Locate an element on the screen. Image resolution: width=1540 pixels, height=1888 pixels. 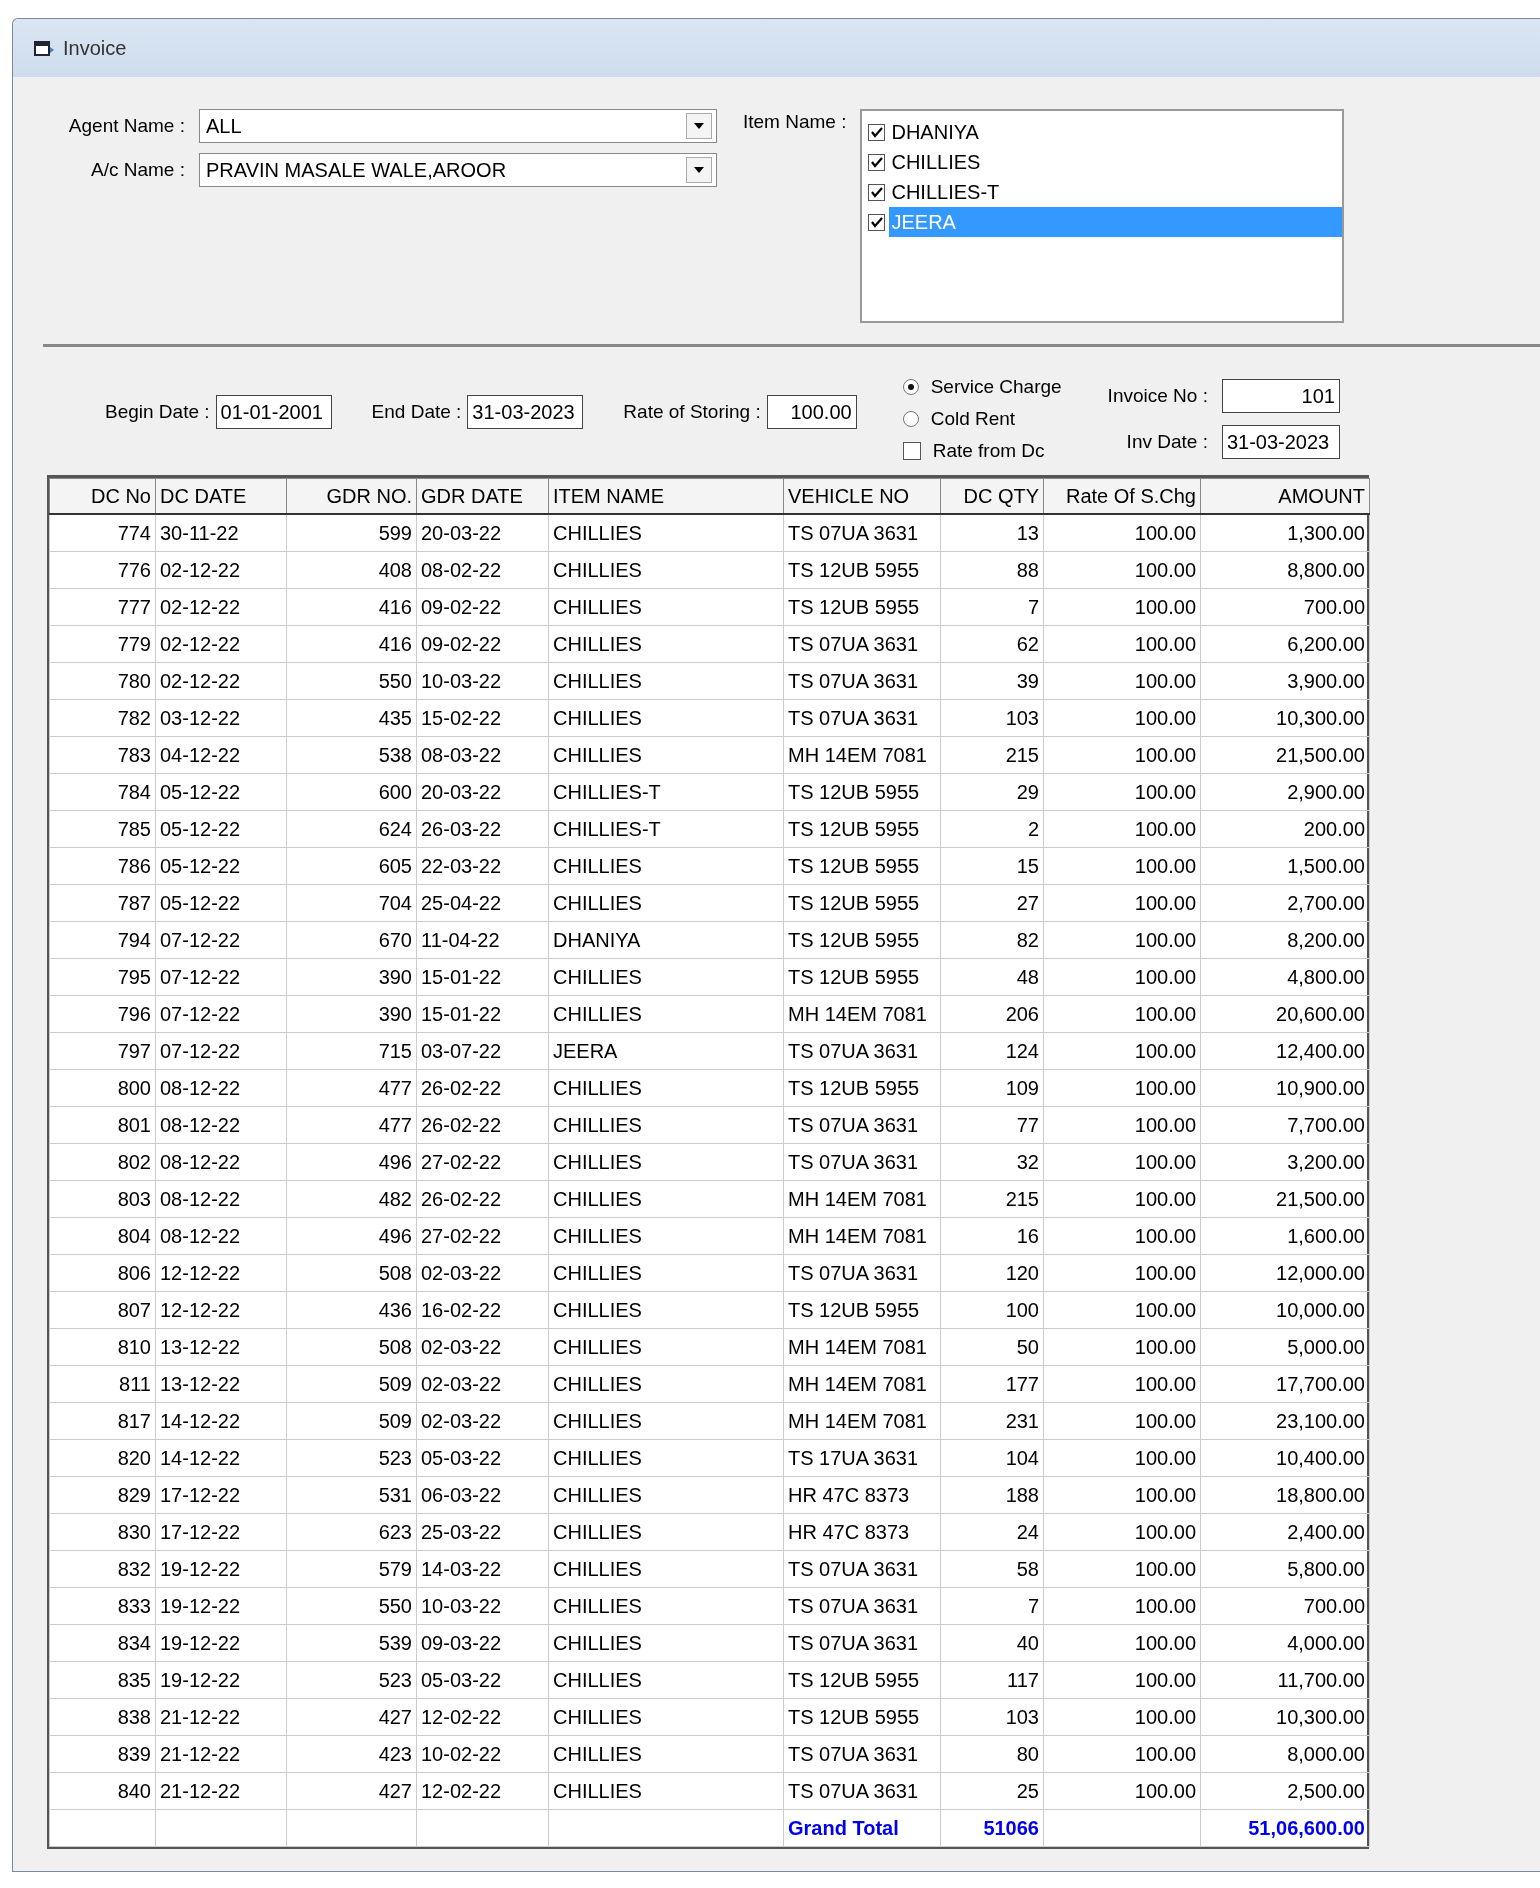
list-item: CHILLIES-T is located at coordinates (1116, 192).